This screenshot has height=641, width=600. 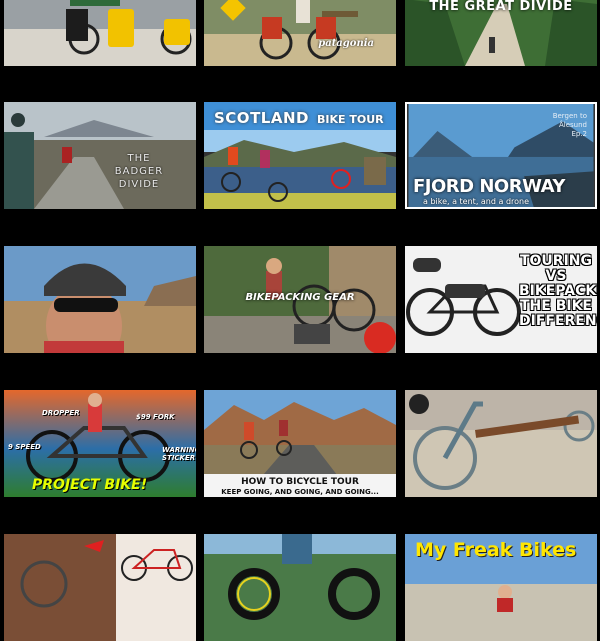 What do you see at coordinates (300, 155) in the screenshot?
I see `video-thumbnail-scotland-bike-tour: SCOTLAND BIKE TOUR` at bounding box center [300, 155].